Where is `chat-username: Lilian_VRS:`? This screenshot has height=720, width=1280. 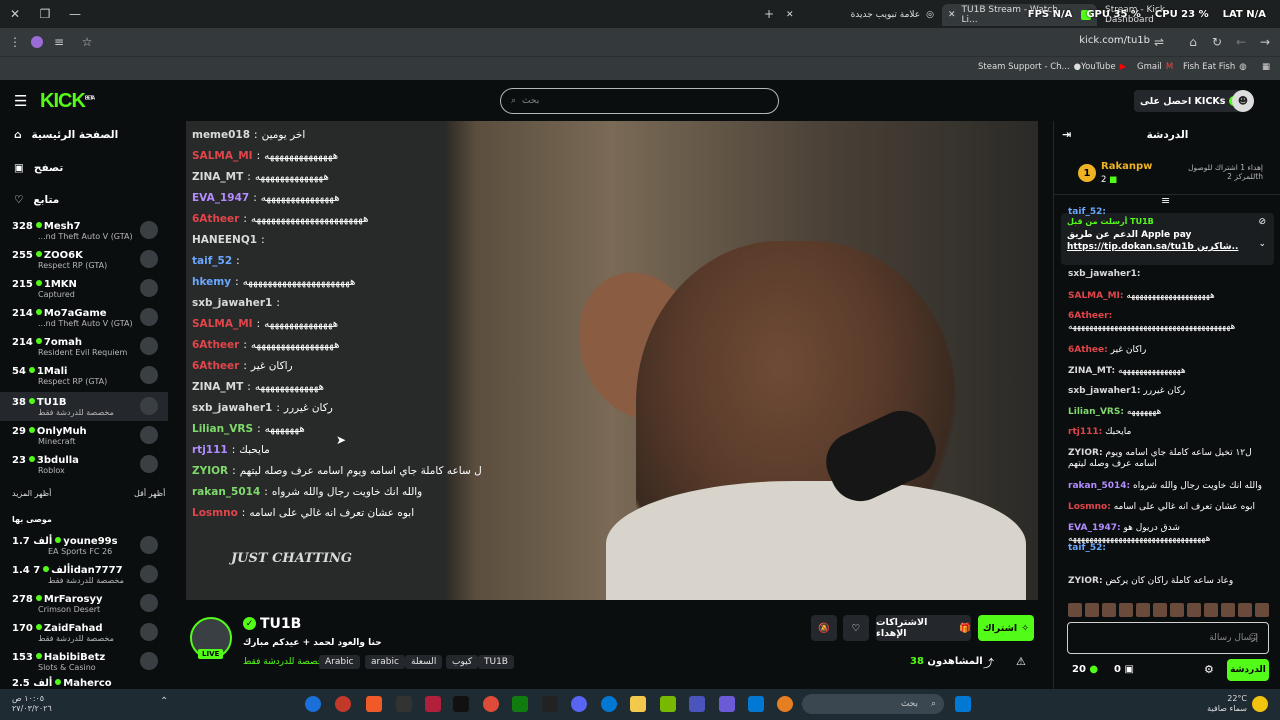 chat-username: Lilian_VRS: is located at coordinates (1096, 412).